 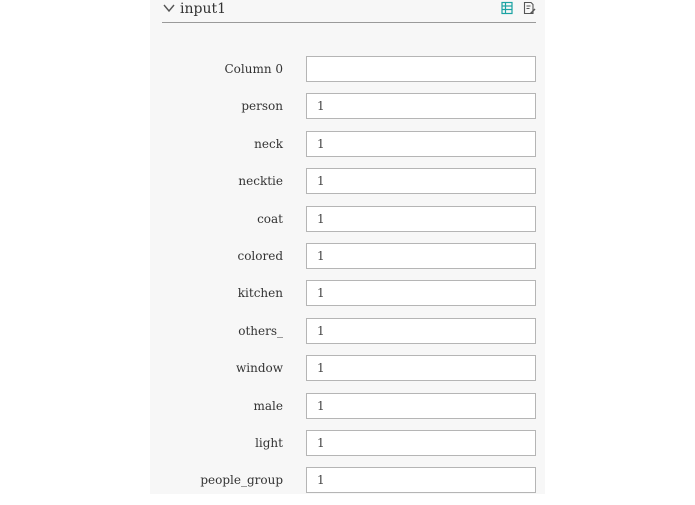 I want to click on edit-document-icon, so click(x=529, y=8).